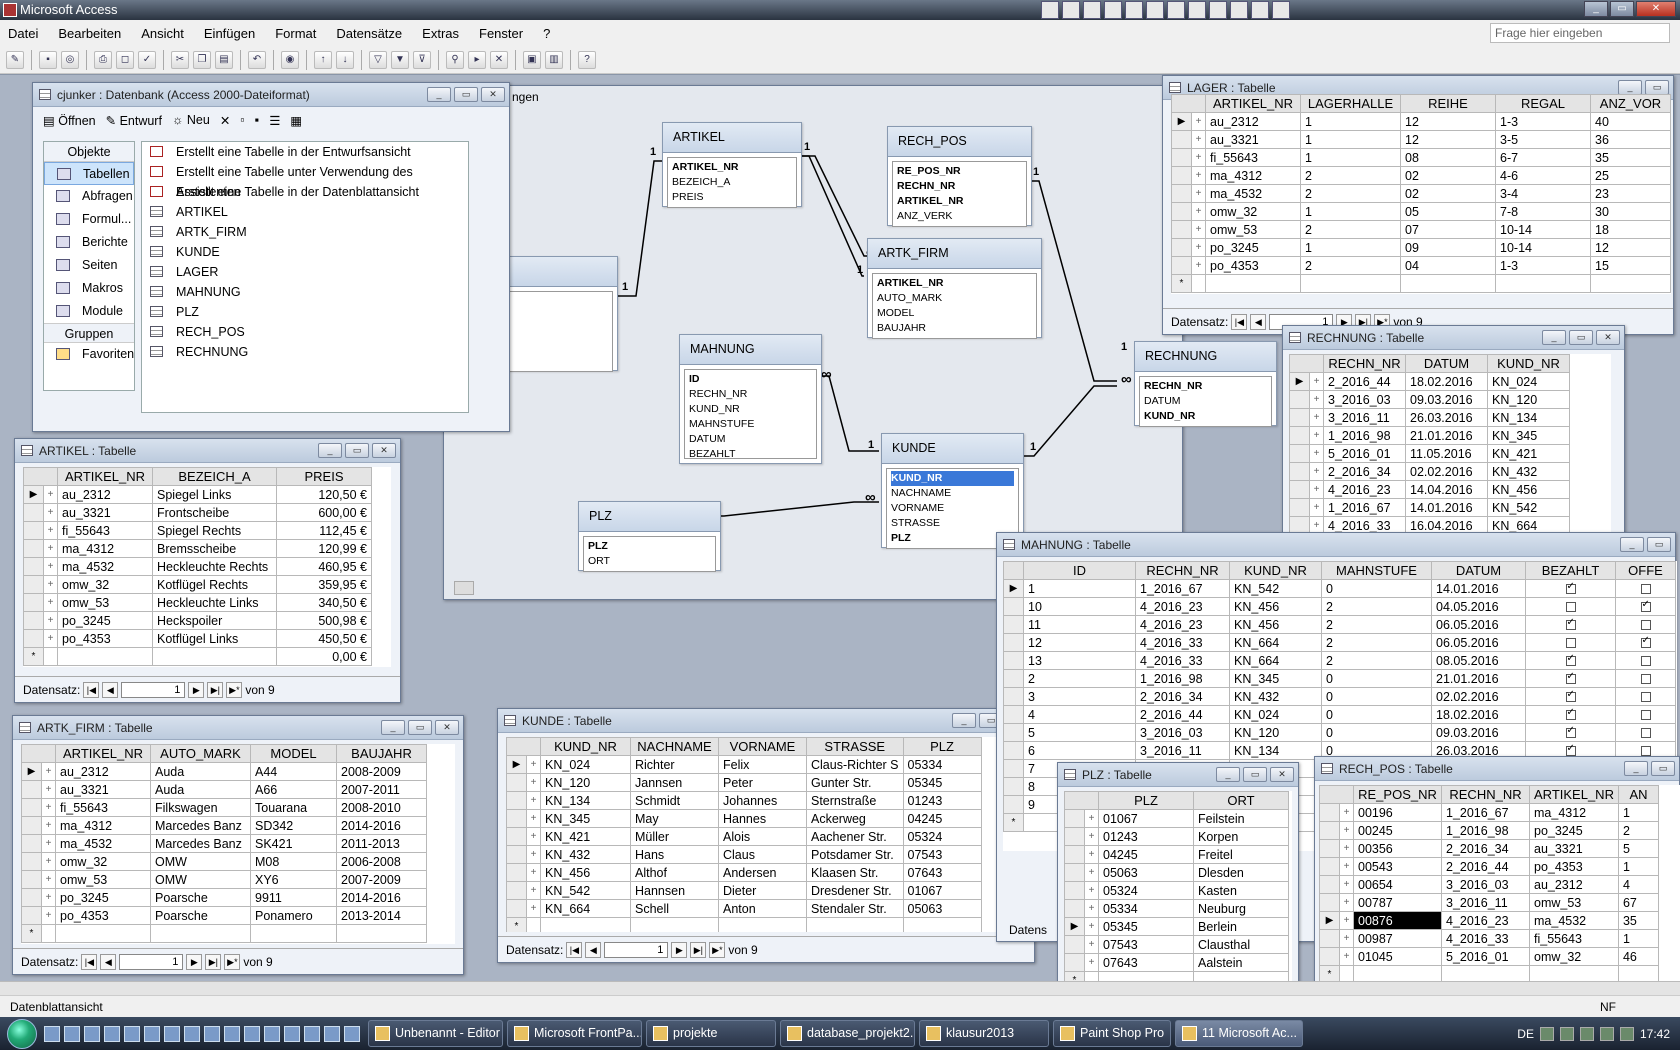 The height and width of the screenshot is (1050, 1680). Describe the element at coordinates (959, 216) in the screenshot. I see `rel-field: ANZ_VERK` at that location.